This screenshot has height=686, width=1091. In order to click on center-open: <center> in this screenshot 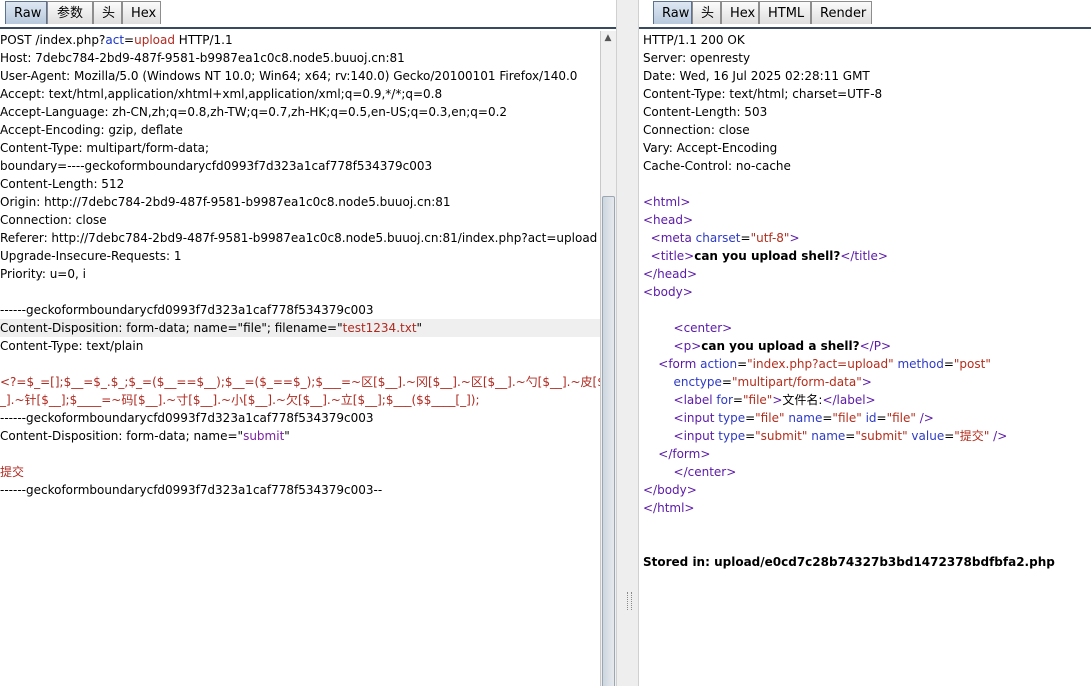, I will do `click(703, 328)`.